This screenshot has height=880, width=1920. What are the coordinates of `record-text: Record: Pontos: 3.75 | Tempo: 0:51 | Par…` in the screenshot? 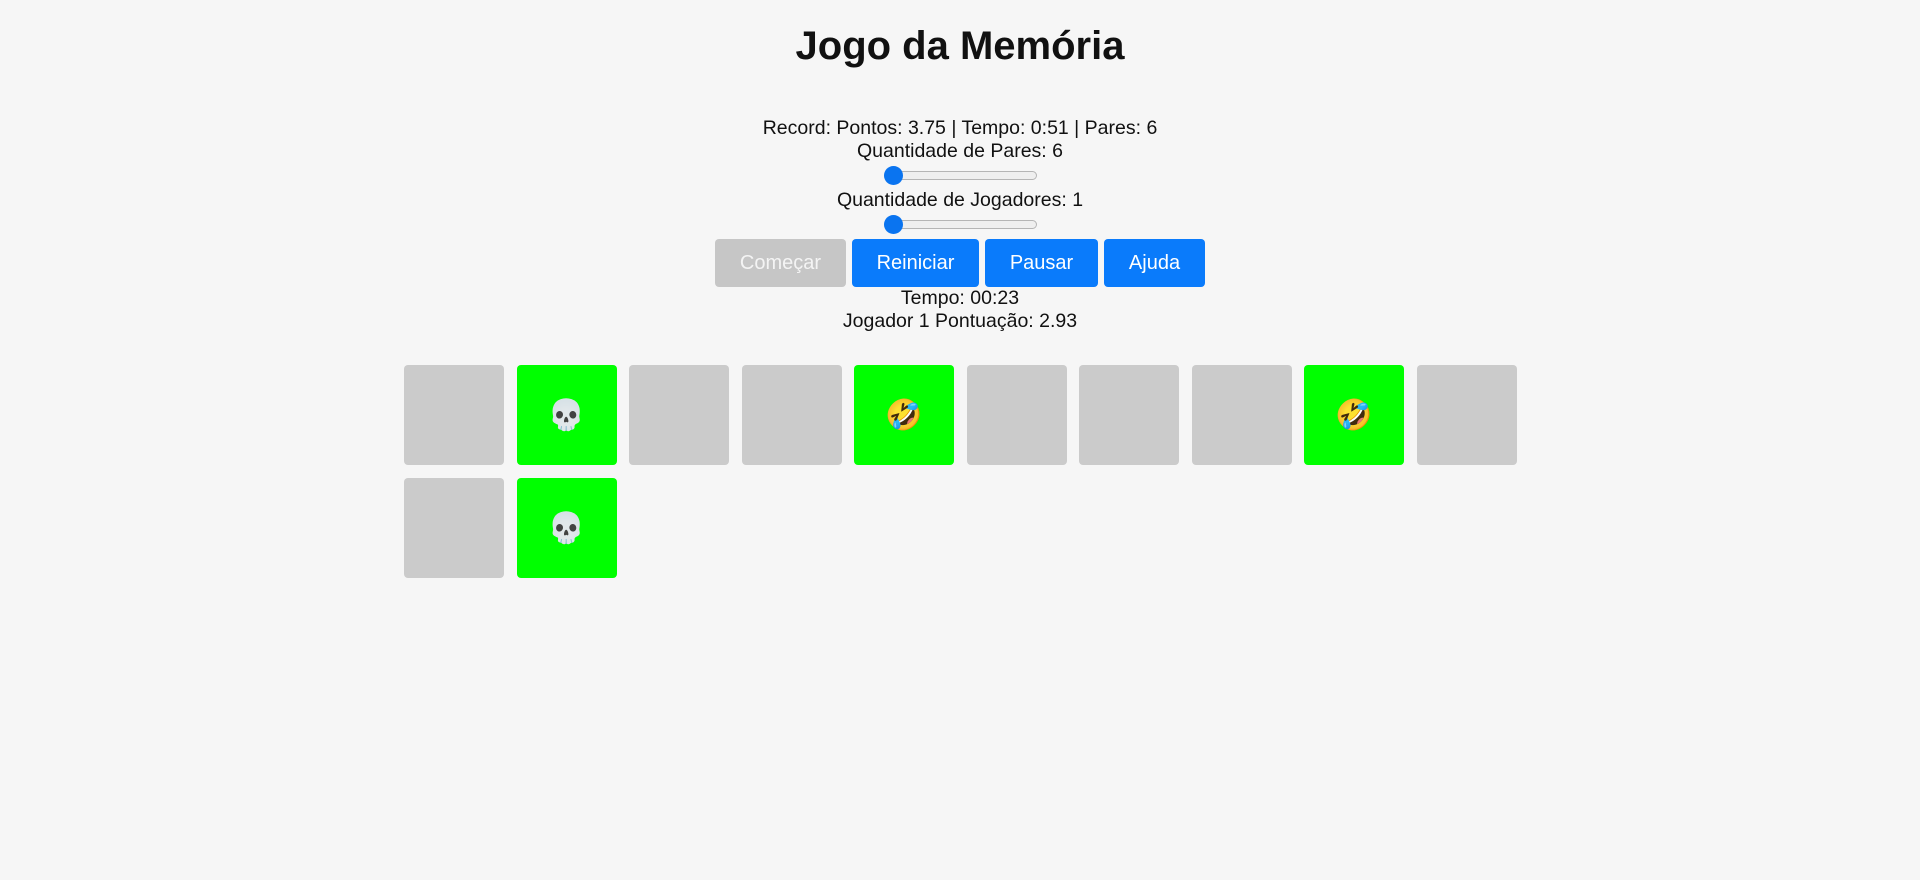 It's located at (960, 128).